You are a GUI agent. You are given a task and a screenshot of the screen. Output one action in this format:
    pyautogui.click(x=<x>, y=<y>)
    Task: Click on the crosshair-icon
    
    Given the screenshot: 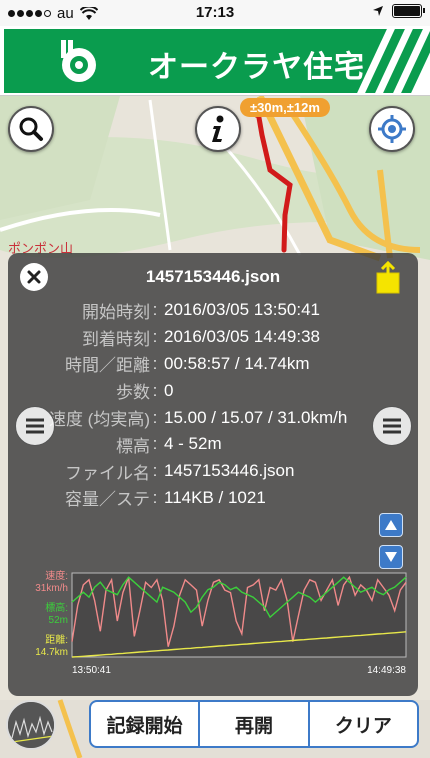 What is the action you would take?
    pyautogui.click(x=392, y=129)
    